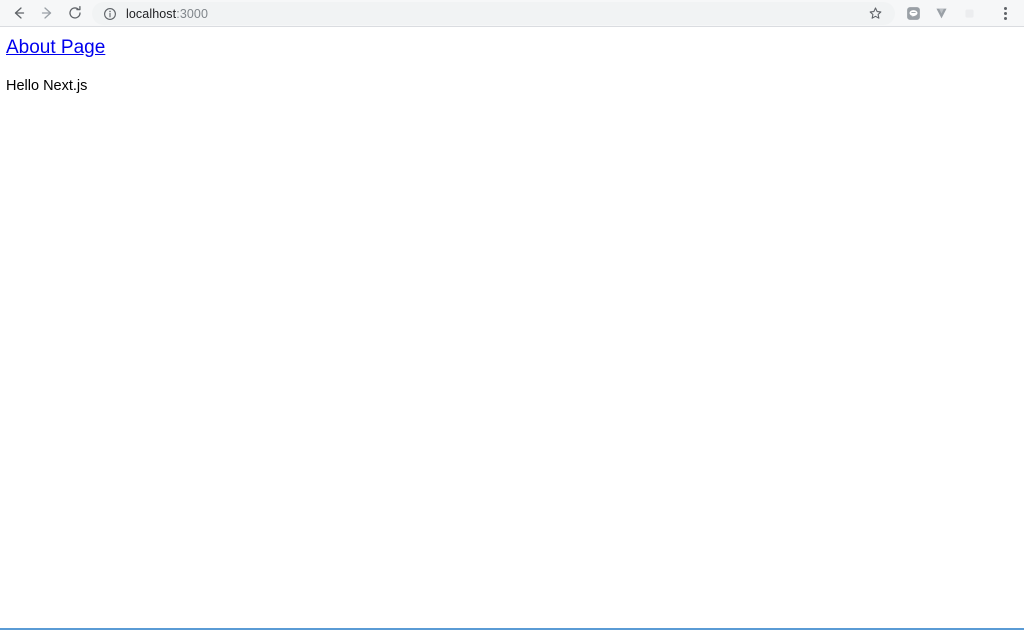 This screenshot has width=1024, height=636. What do you see at coordinates (192, 13) in the screenshot?
I see `url-port: :3000` at bounding box center [192, 13].